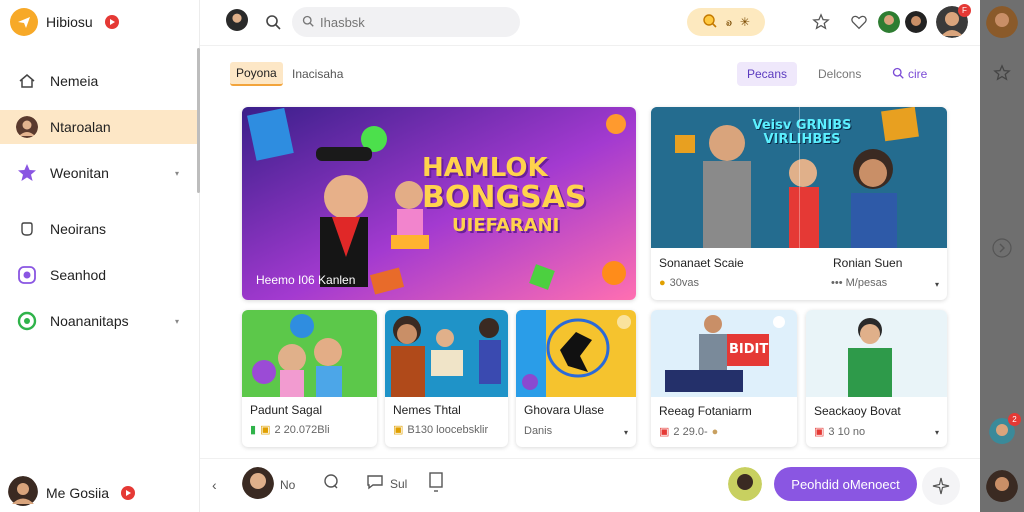  I want to click on sidebar-scrollbar, so click(198, 120).